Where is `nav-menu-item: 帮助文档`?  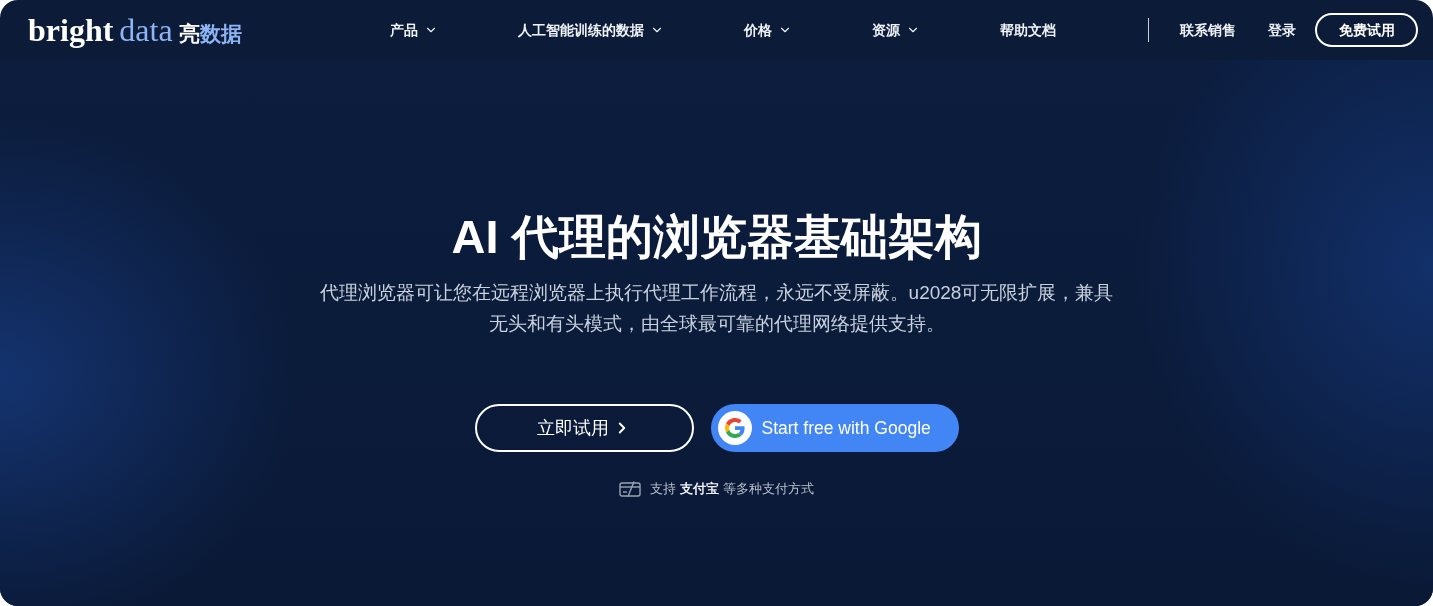 nav-menu-item: 帮助文档 is located at coordinates (1027, 30).